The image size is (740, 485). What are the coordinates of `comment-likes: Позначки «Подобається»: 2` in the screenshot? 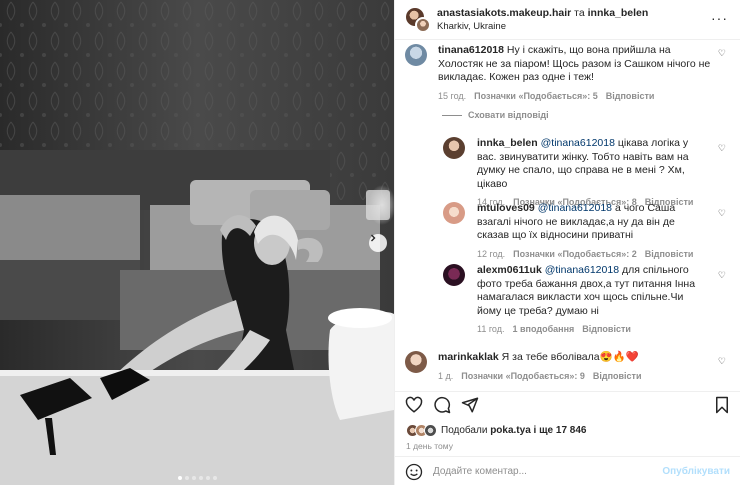 It's located at (575, 254).